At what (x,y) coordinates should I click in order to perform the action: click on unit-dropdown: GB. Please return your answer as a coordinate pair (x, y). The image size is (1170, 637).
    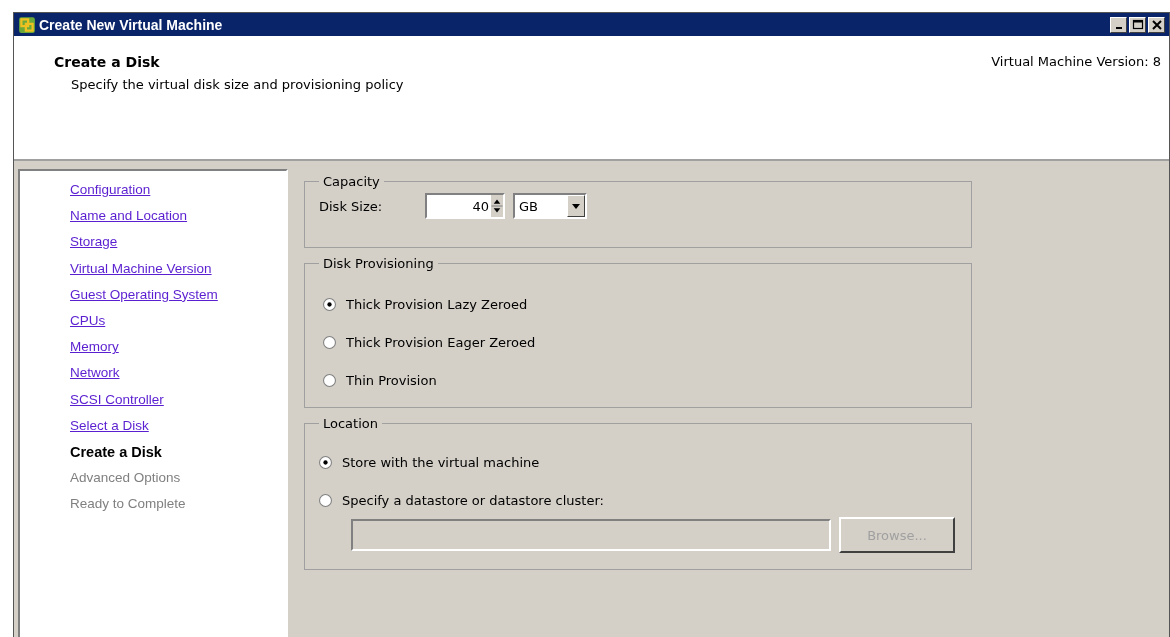
    Looking at the image, I should click on (550, 206).